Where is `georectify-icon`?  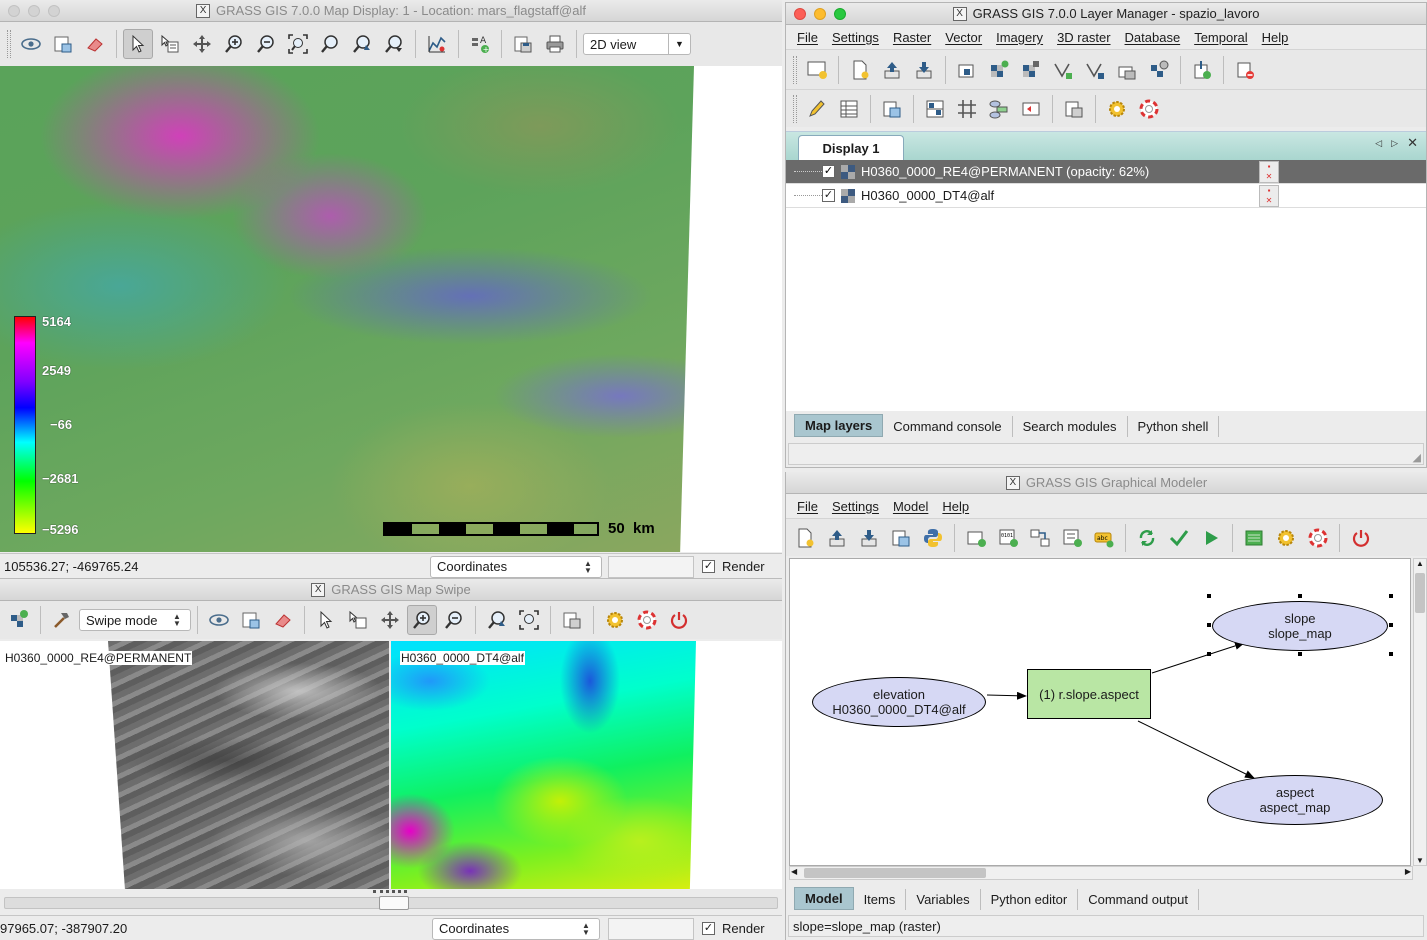 georectify-icon is located at coordinates (935, 109).